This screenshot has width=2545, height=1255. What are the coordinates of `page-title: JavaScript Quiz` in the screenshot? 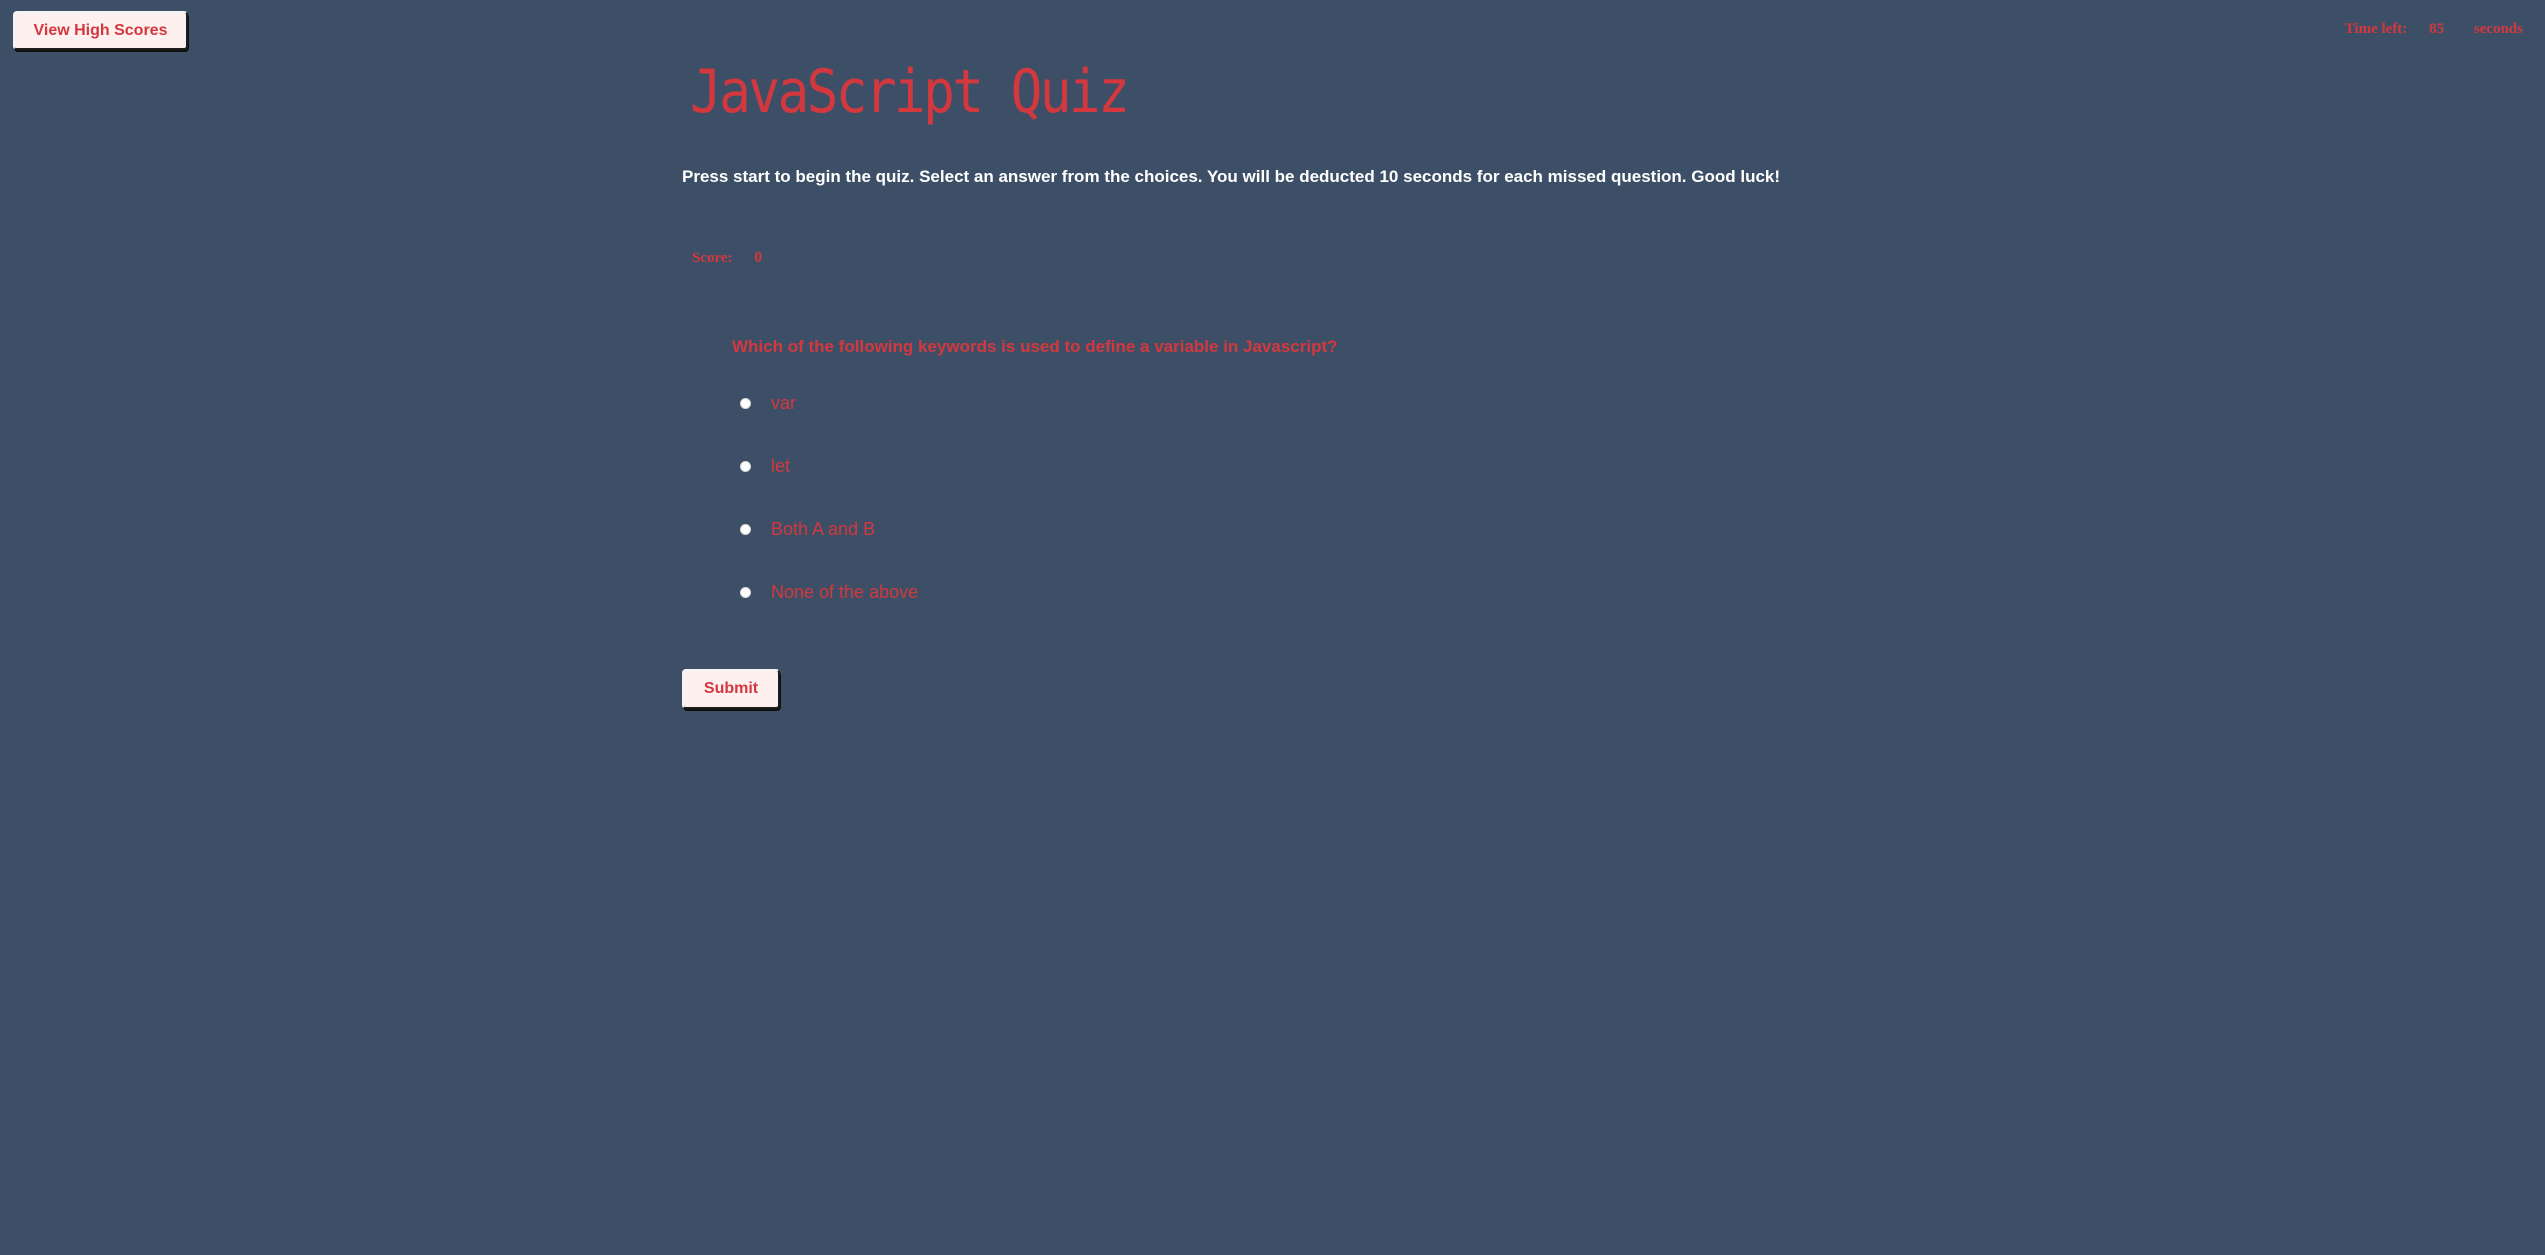 It's located at (910, 92).